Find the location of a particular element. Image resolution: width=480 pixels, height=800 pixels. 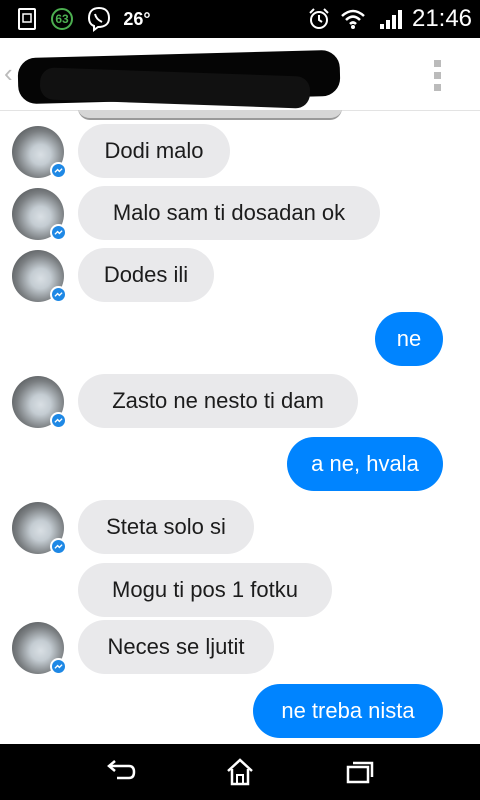

status-bar: 63 26° 21:46 is located at coordinates (240, 19).